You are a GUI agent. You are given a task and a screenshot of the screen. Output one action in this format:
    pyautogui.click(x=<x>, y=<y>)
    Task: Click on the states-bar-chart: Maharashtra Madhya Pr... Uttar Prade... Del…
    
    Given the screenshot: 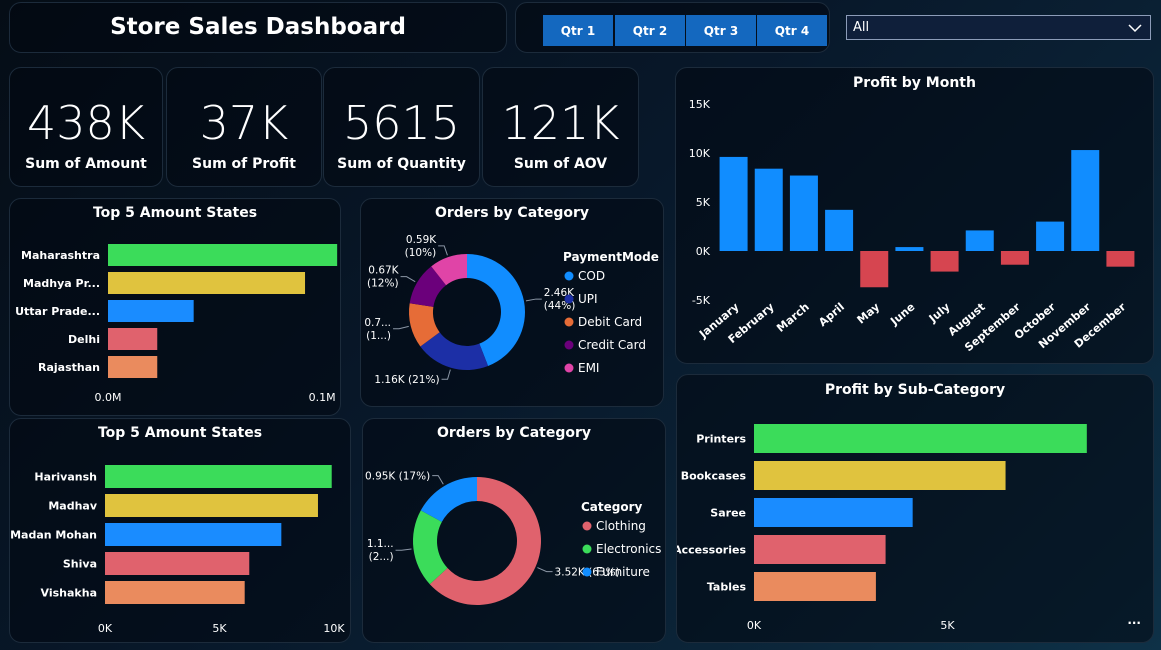 What is the action you would take?
    pyautogui.click(x=176, y=324)
    